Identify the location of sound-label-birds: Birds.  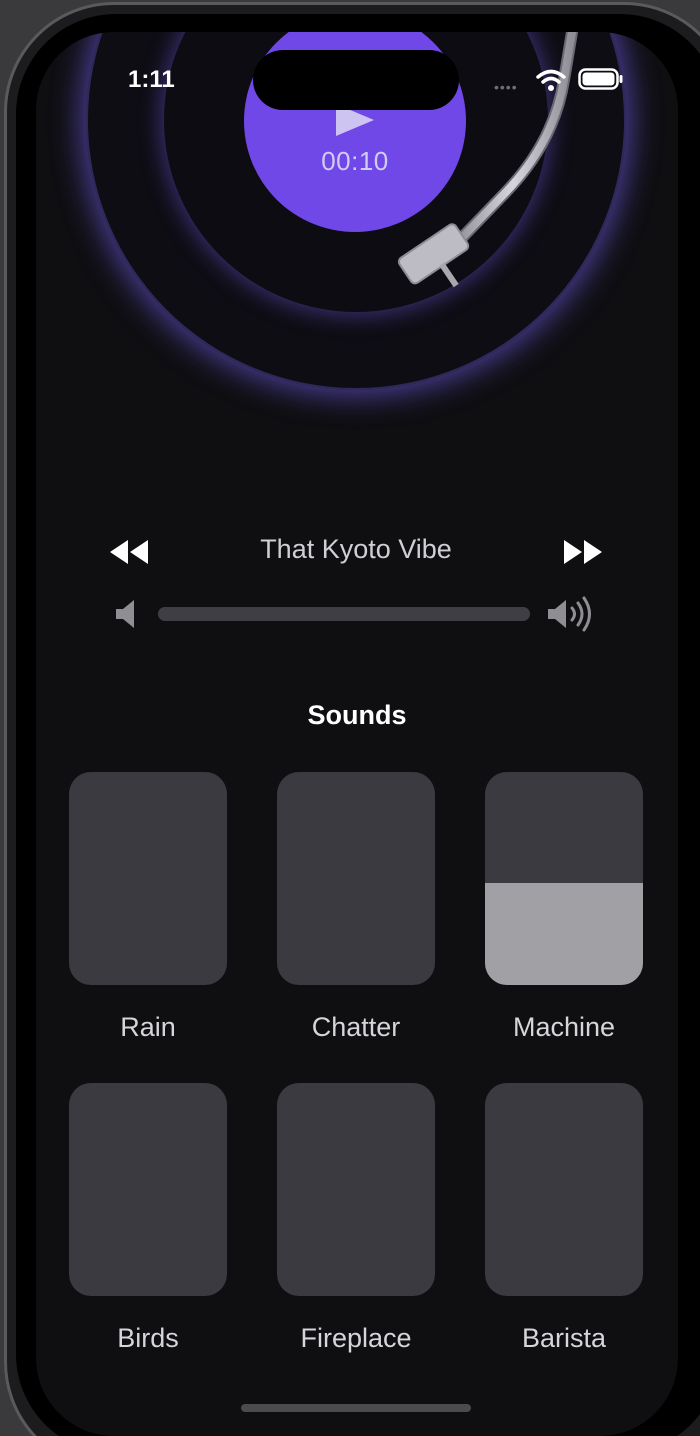
(148, 1338).